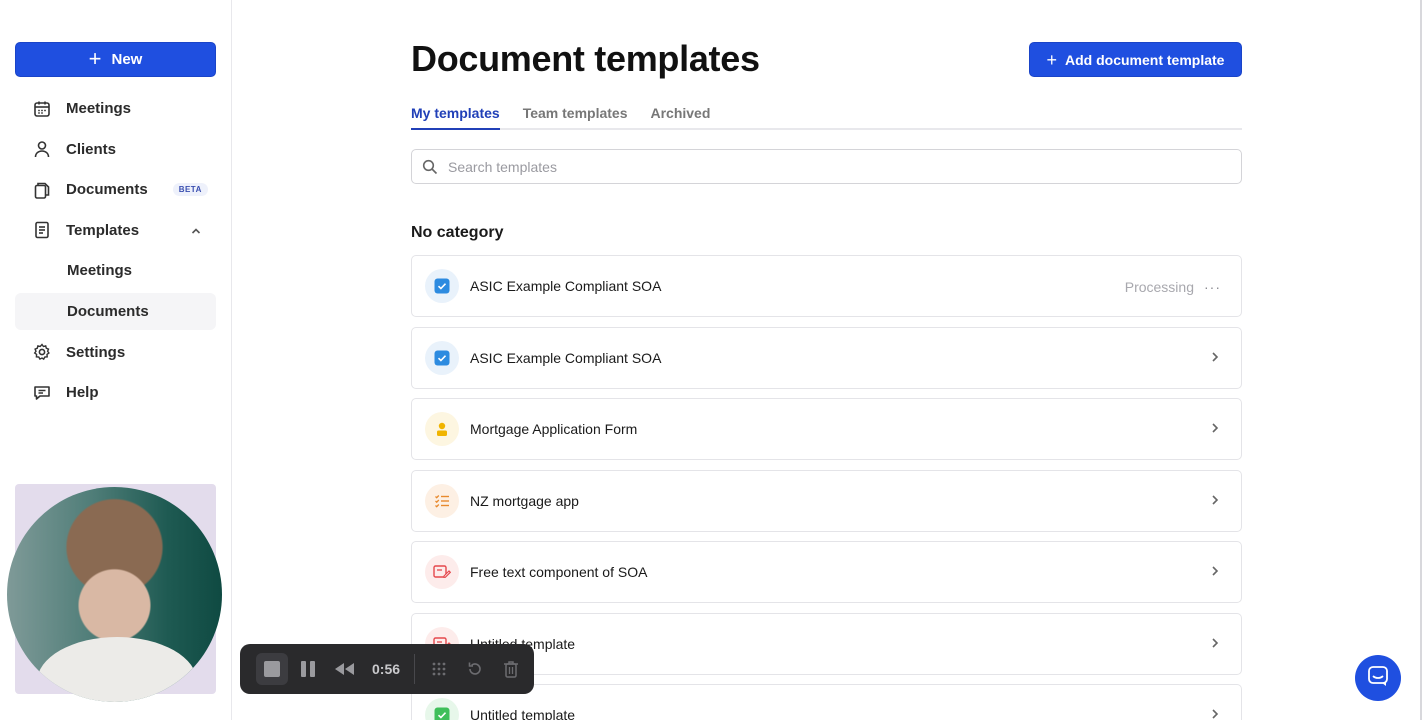  Describe the element at coordinates (511, 669) in the screenshot. I see `trash-icon` at that location.